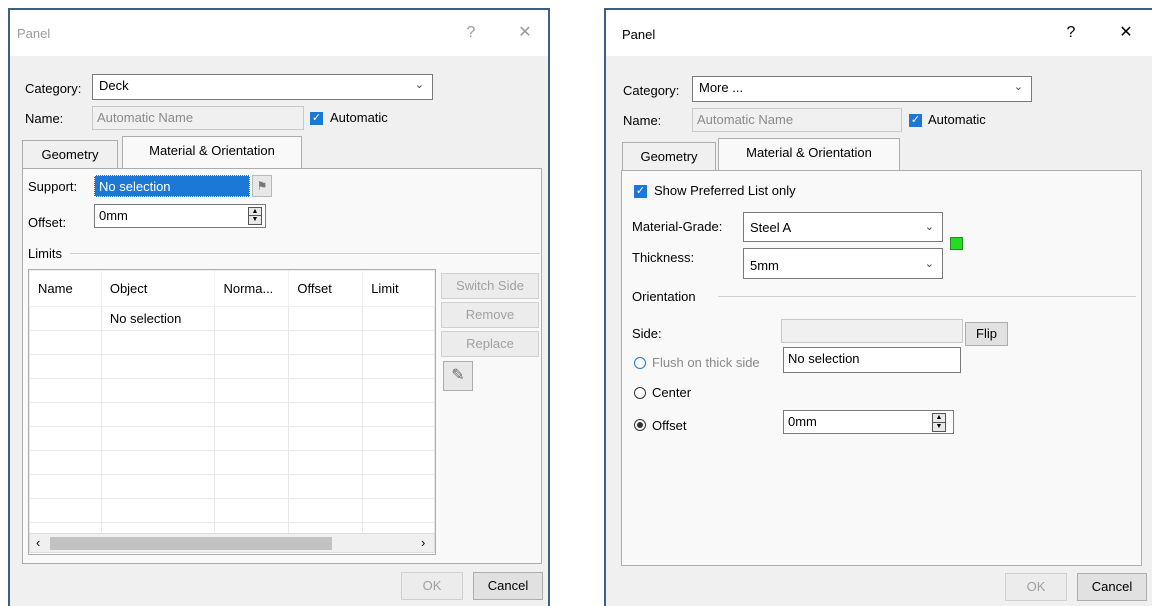 This screenshot has width=1152, height=606. Describe the element at coordinates (725, 190) in the screenshot. I see `show-preferred-label: Show Preferred List only` at that location.